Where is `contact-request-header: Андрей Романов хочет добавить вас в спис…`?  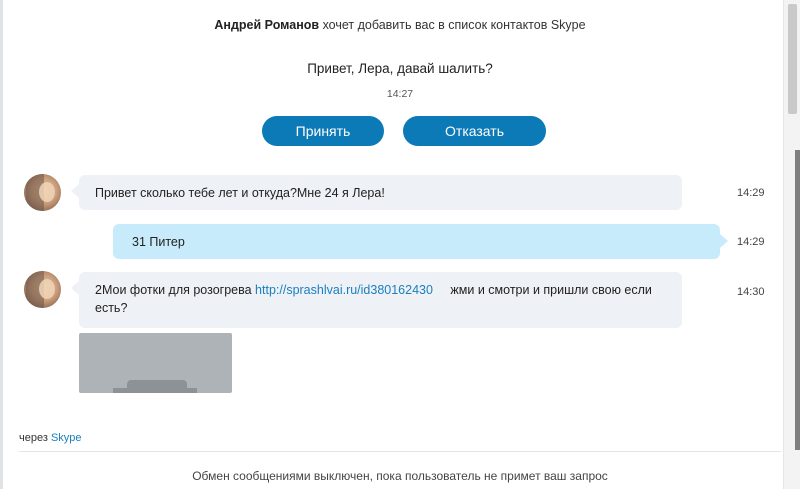 contact-request-header: Андрей Романов хочет добавить вас в спис… is located at coordinates (400, 25).